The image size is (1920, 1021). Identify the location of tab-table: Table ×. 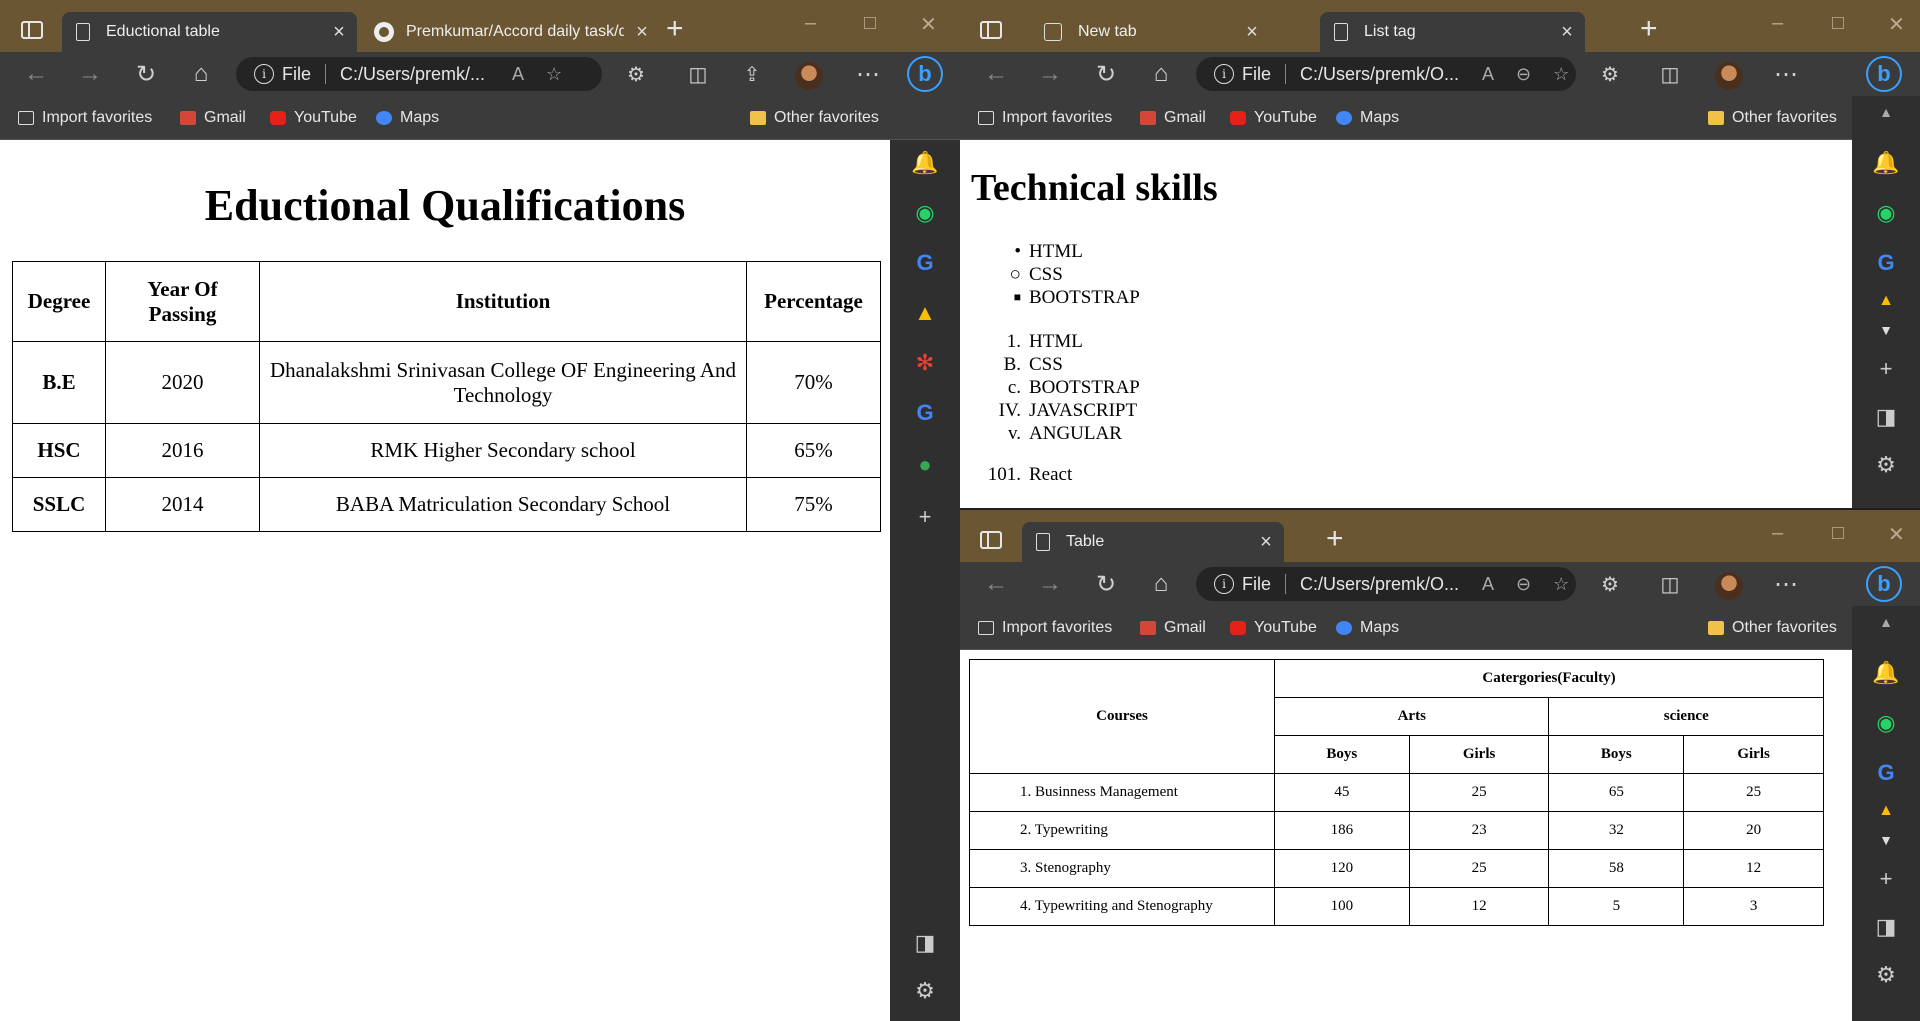
(1153, 542).